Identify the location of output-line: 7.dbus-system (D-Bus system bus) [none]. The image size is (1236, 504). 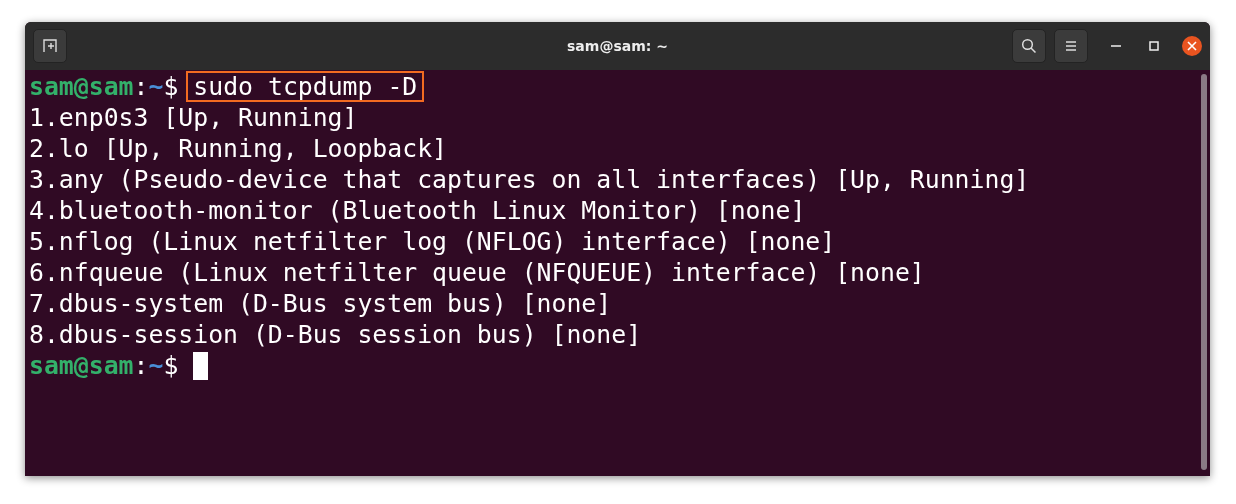
(320, 303).